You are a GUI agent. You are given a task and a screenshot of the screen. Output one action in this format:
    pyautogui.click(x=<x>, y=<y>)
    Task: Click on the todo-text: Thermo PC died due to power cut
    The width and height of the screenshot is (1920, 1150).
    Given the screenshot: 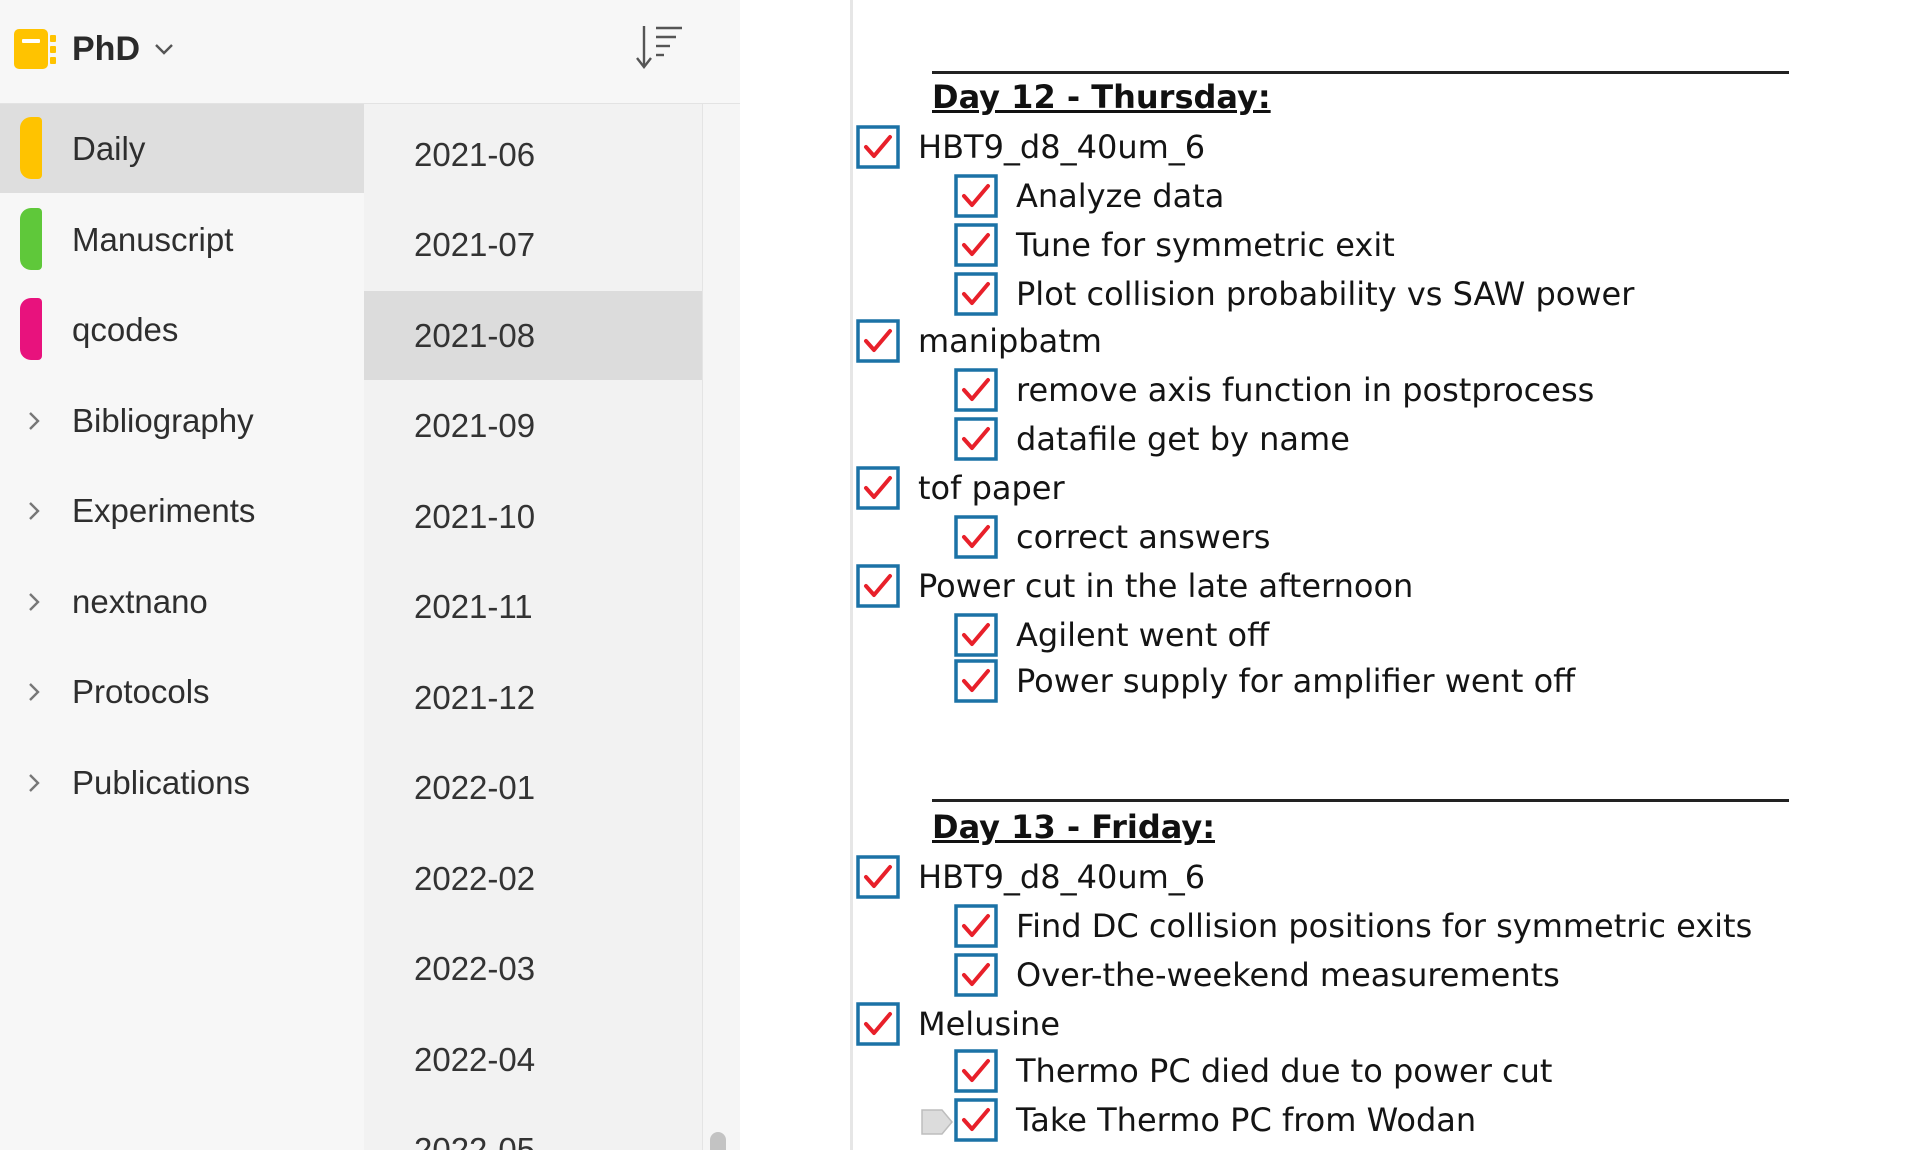 What is the action you would take?
    pyautogui.click(x=1284, y=1071)
    